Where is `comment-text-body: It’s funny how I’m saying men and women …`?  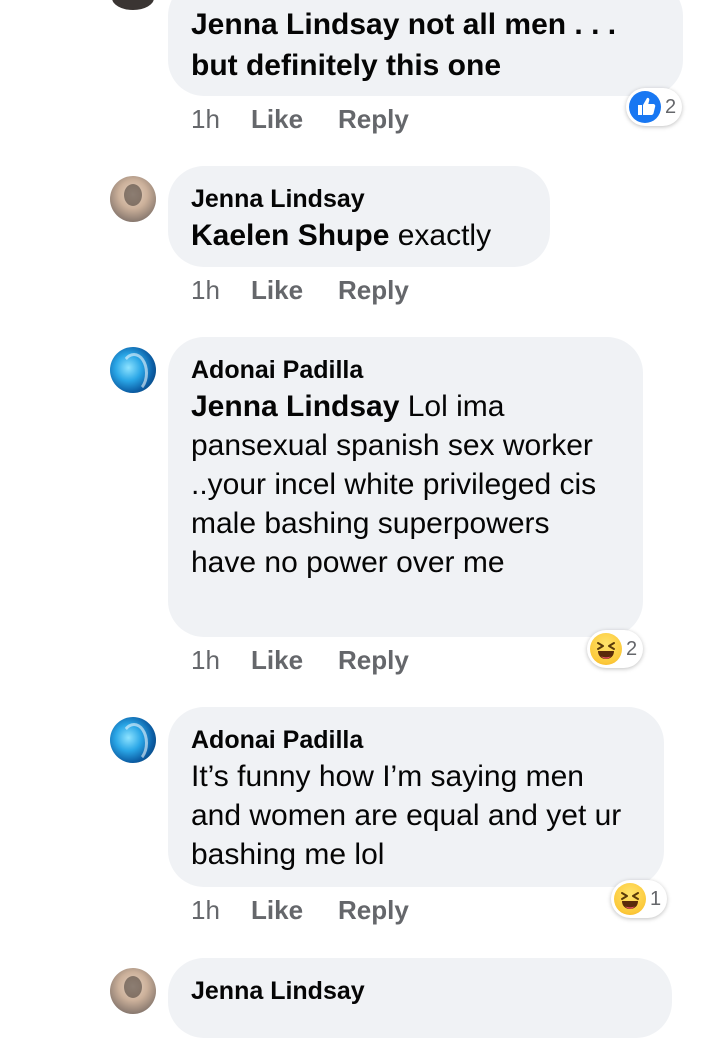 comment-text-body: It’s funny how I’m saying men and women … is located at coordinates (406, 815).